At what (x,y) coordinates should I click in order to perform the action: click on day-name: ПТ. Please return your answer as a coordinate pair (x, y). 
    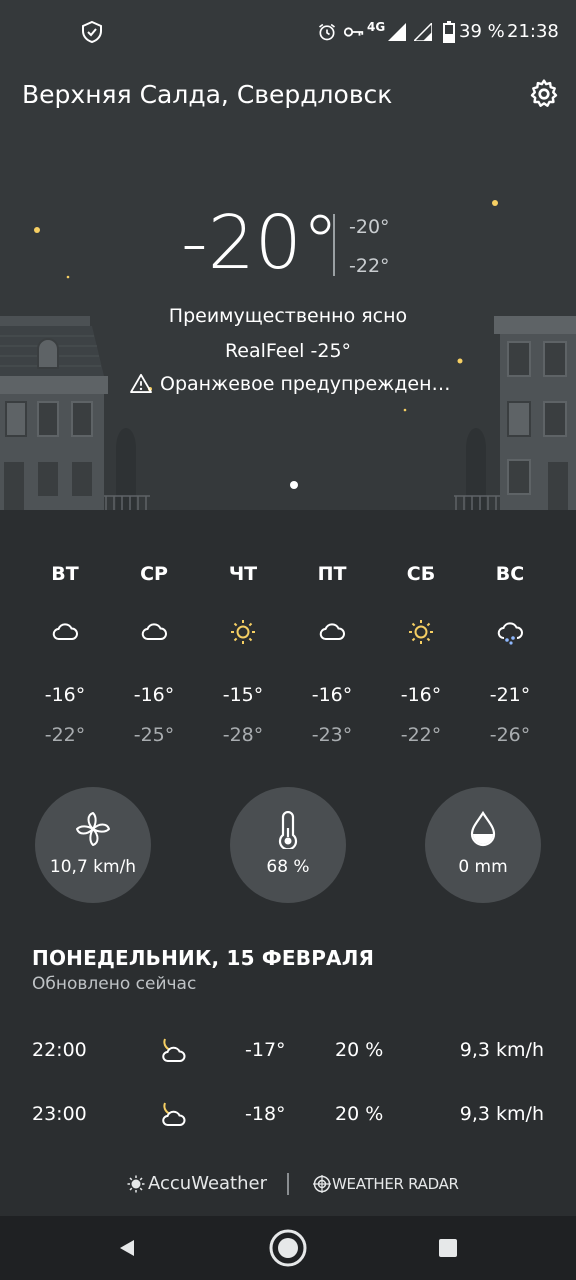
    Looking at the image, I should click on (332, 574).